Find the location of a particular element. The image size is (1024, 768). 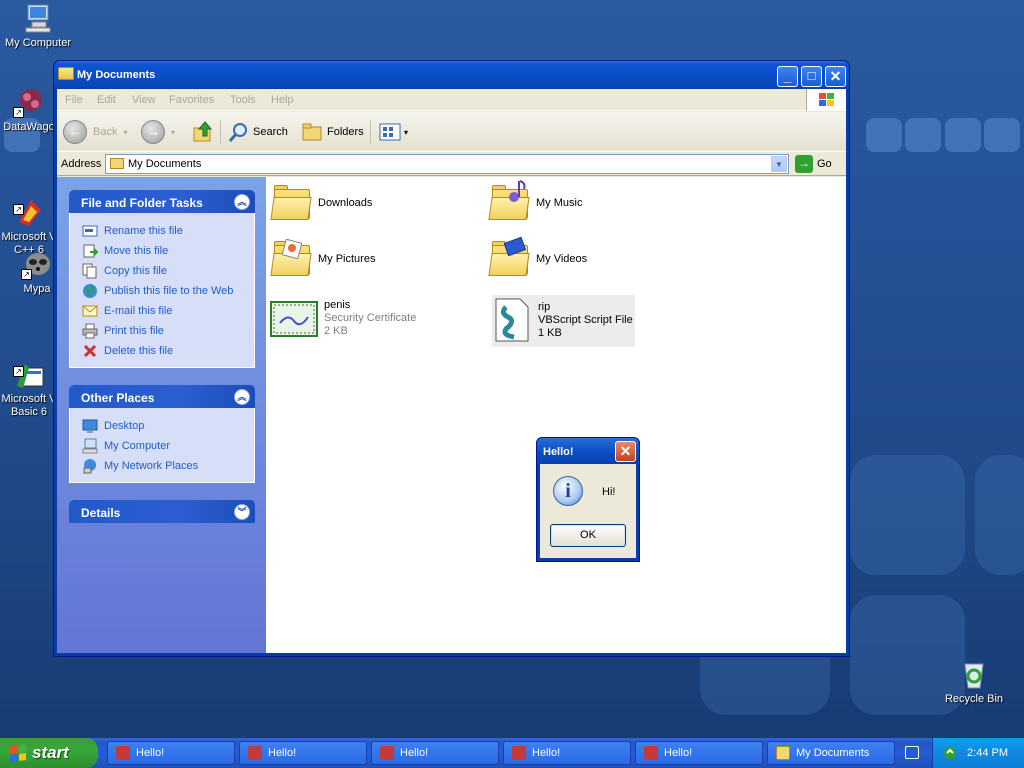

clock: 2:44 PM is located at coordinates (987, 753).